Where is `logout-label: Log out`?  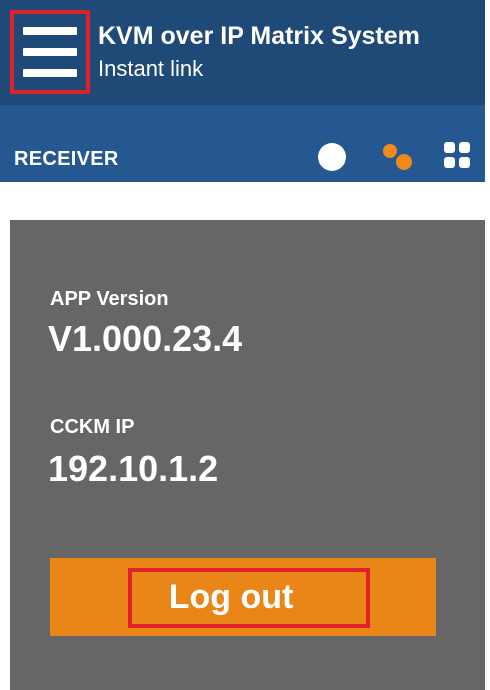
logout-label: Log out is located at coordinates (231, 596).